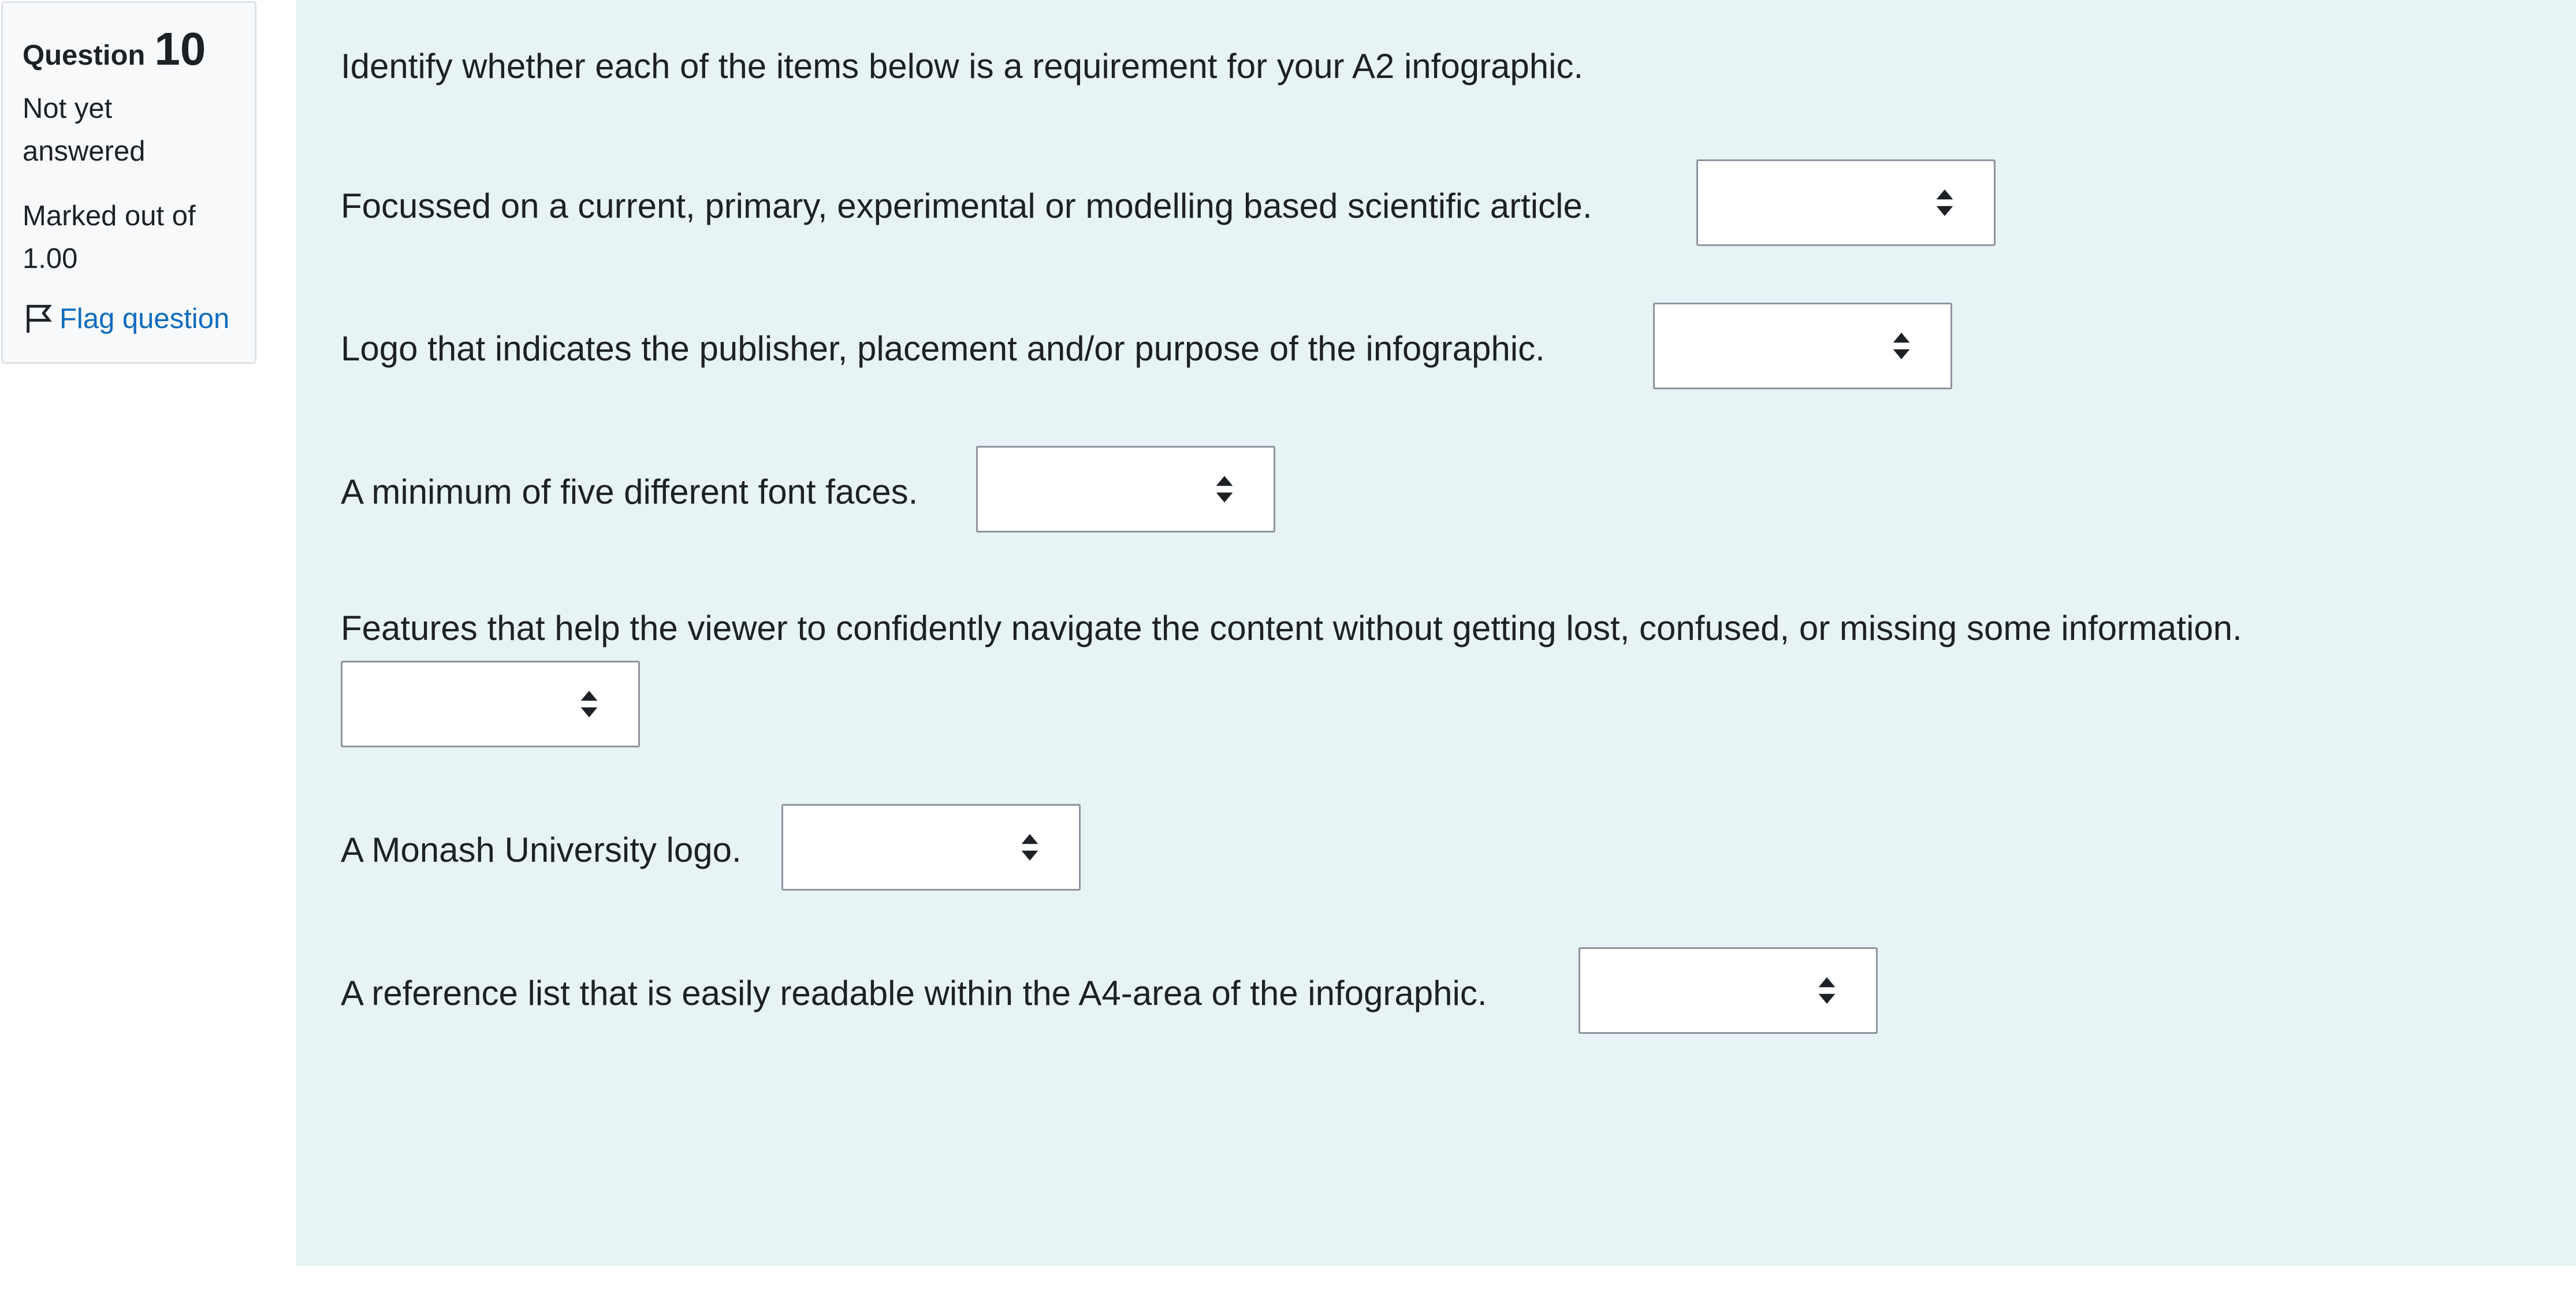 The image size is (2576, 1303). I want to click on flag-icon, so click(40, 318).